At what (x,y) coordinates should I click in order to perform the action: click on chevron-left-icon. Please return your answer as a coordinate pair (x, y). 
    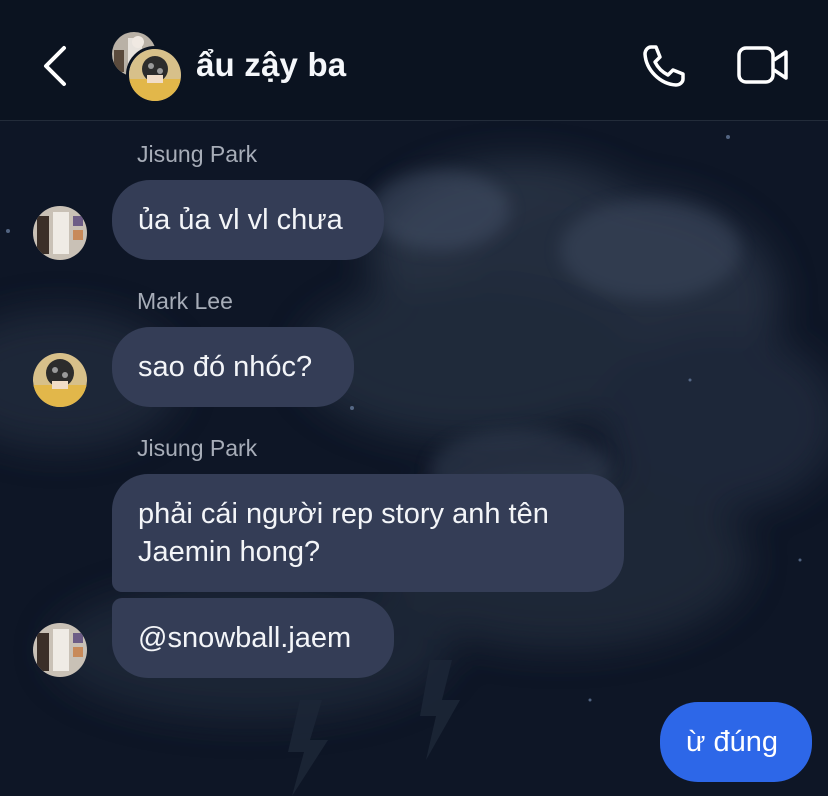
    Looking at the image, I should click on (55, 66).